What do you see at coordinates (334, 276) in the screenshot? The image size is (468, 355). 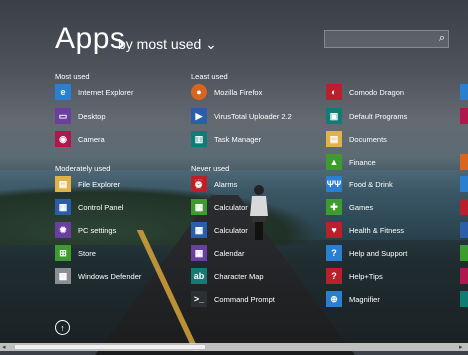 I see `help-tips-icon: ?` at bounding box center [334, 276].